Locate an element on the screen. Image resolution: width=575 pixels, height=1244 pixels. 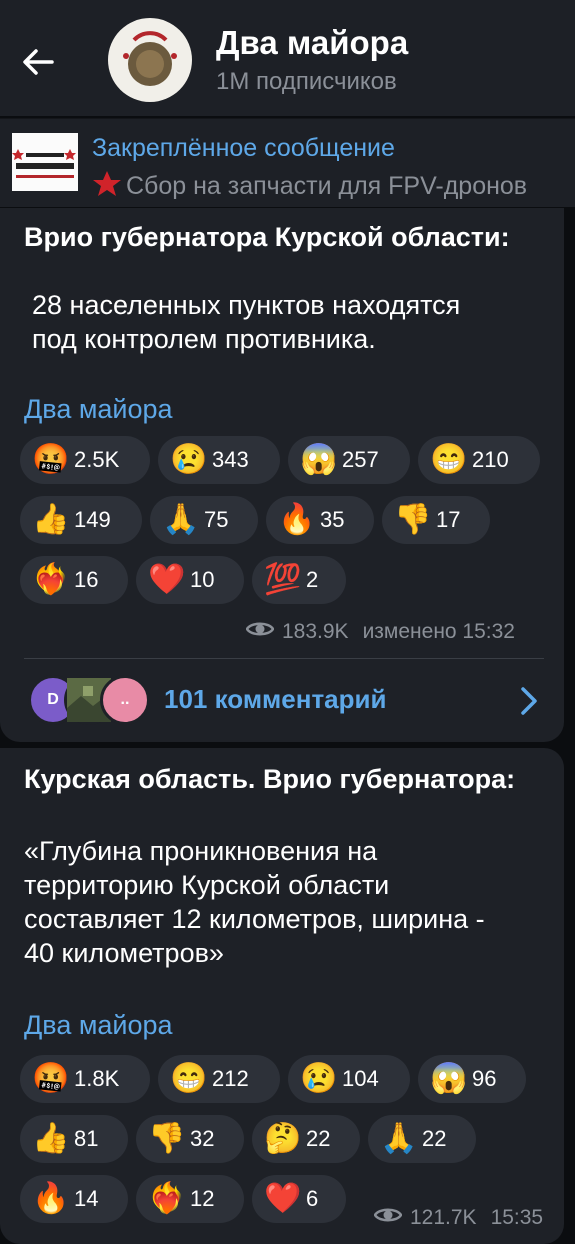
reaction-chip: 👍 149 is located at coordinates (81, 520).